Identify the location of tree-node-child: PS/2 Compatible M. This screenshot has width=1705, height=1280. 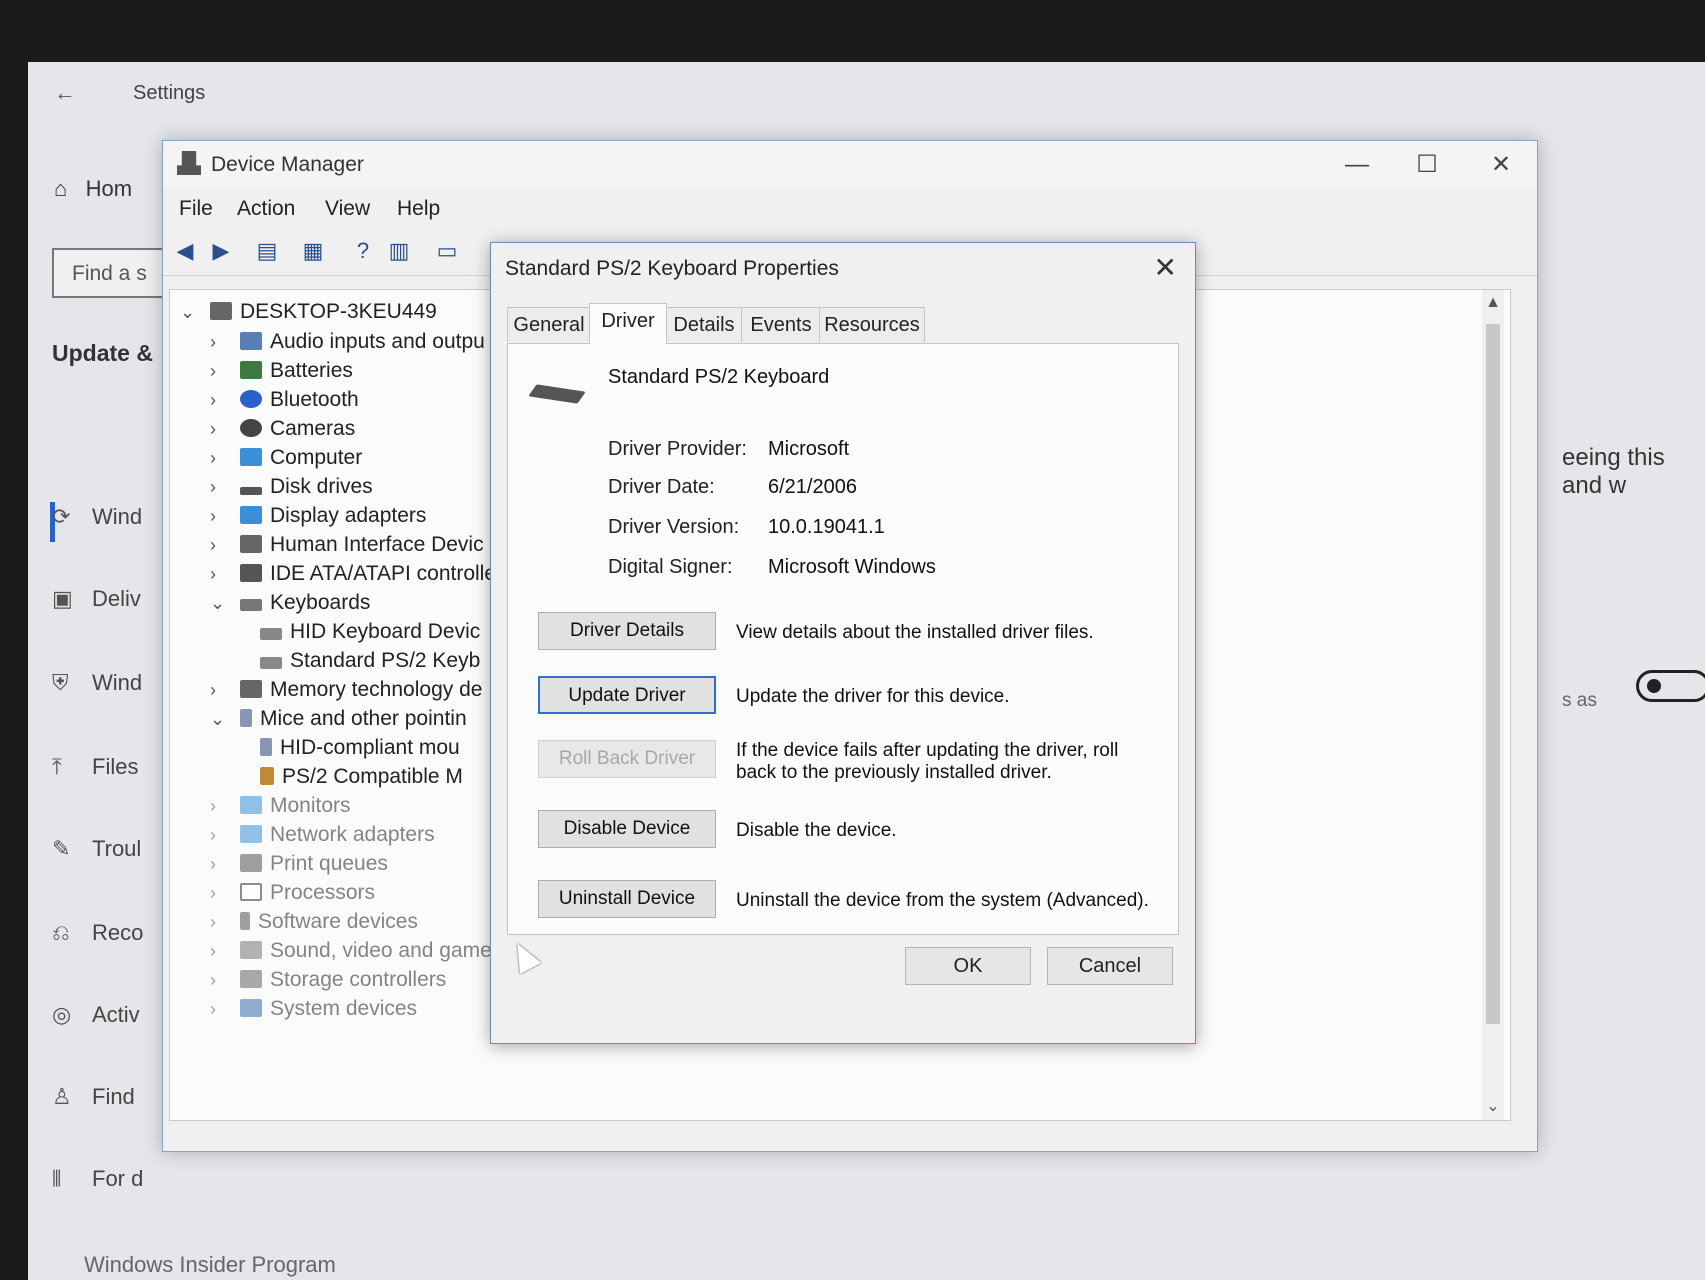
(361, 777).